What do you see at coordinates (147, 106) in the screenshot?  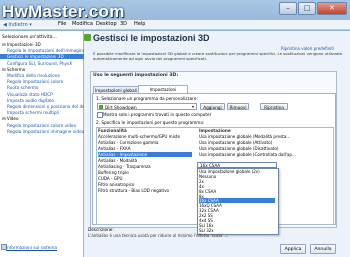 I see `program-select: Dirt Showdown` at bounding box center [147, 106].